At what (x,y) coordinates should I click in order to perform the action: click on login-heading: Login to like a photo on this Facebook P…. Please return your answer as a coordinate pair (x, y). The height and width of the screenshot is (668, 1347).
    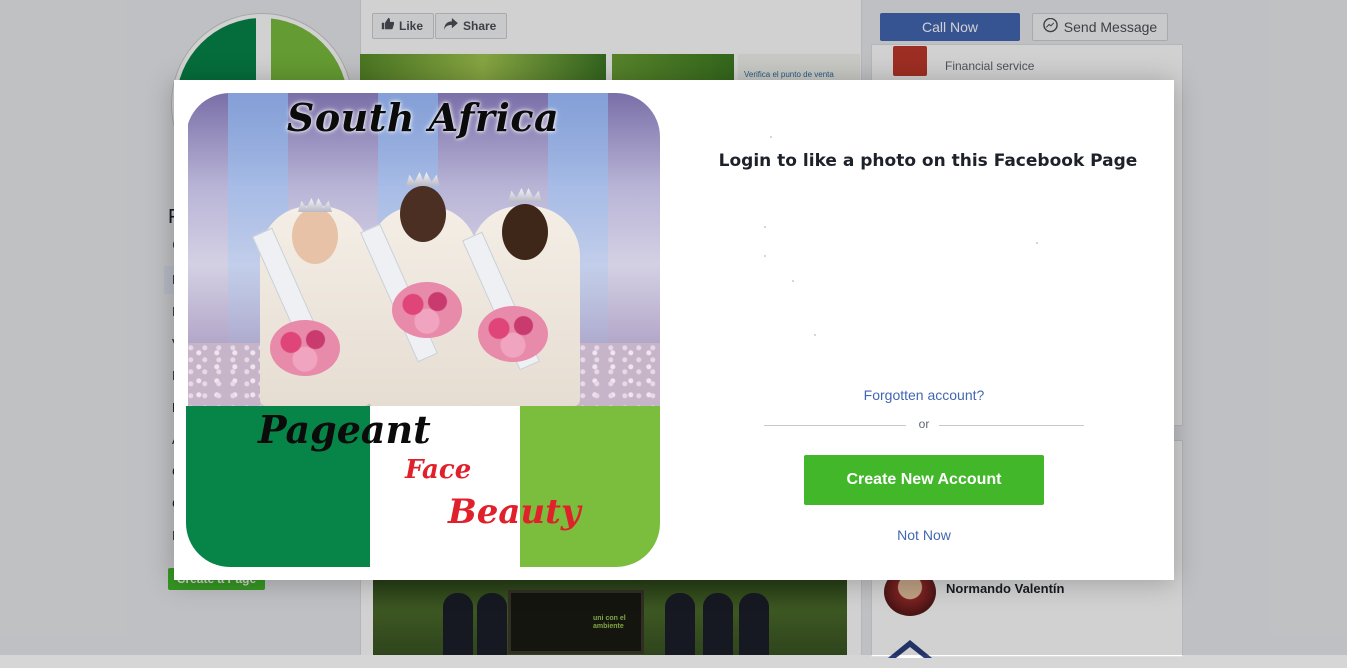
    Looking at the image, I should click on (928, 161).